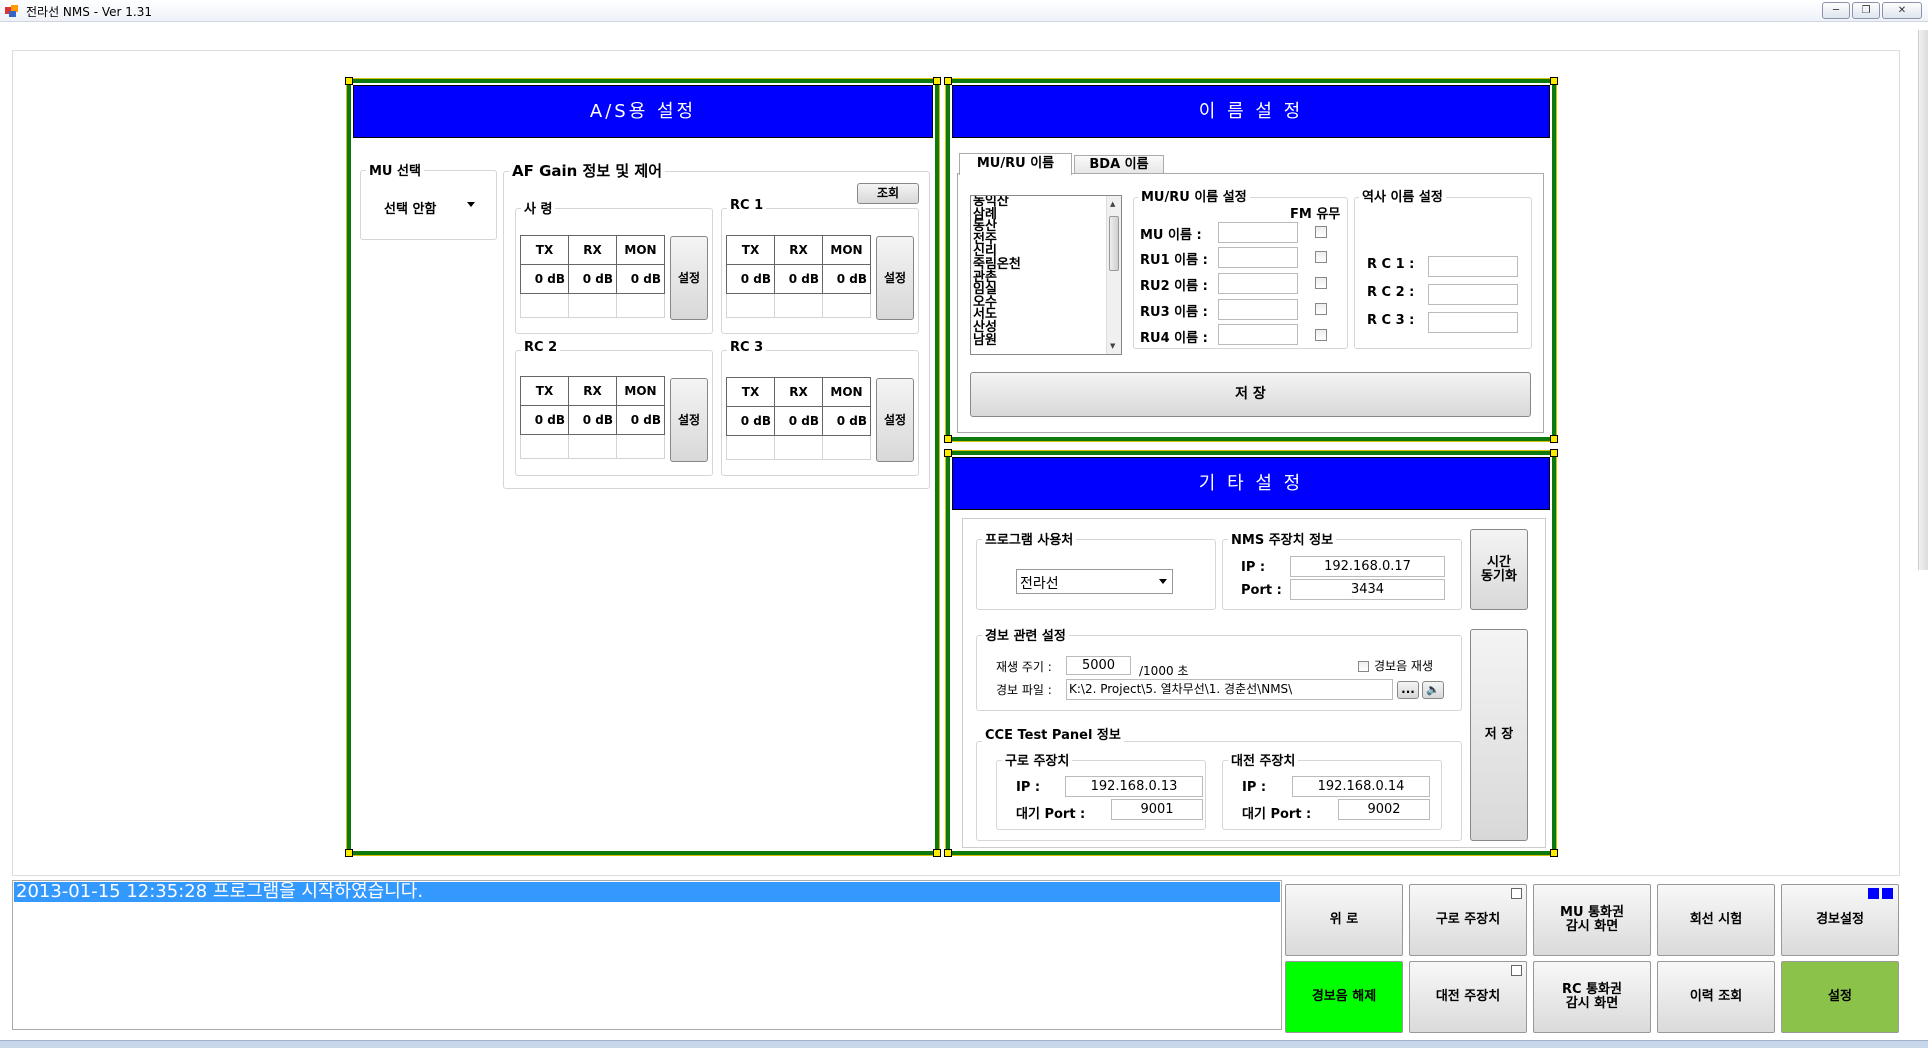  Describe the element at coordinates (1840, 997) in the screenshot. I see `settings-button: 설정` at that location.